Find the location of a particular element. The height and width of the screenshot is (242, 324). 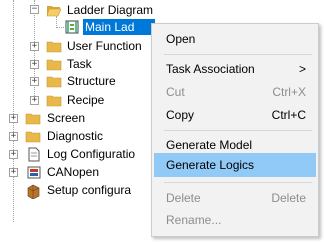

menu-item-label: Copy is located at coordinates (180, 115).